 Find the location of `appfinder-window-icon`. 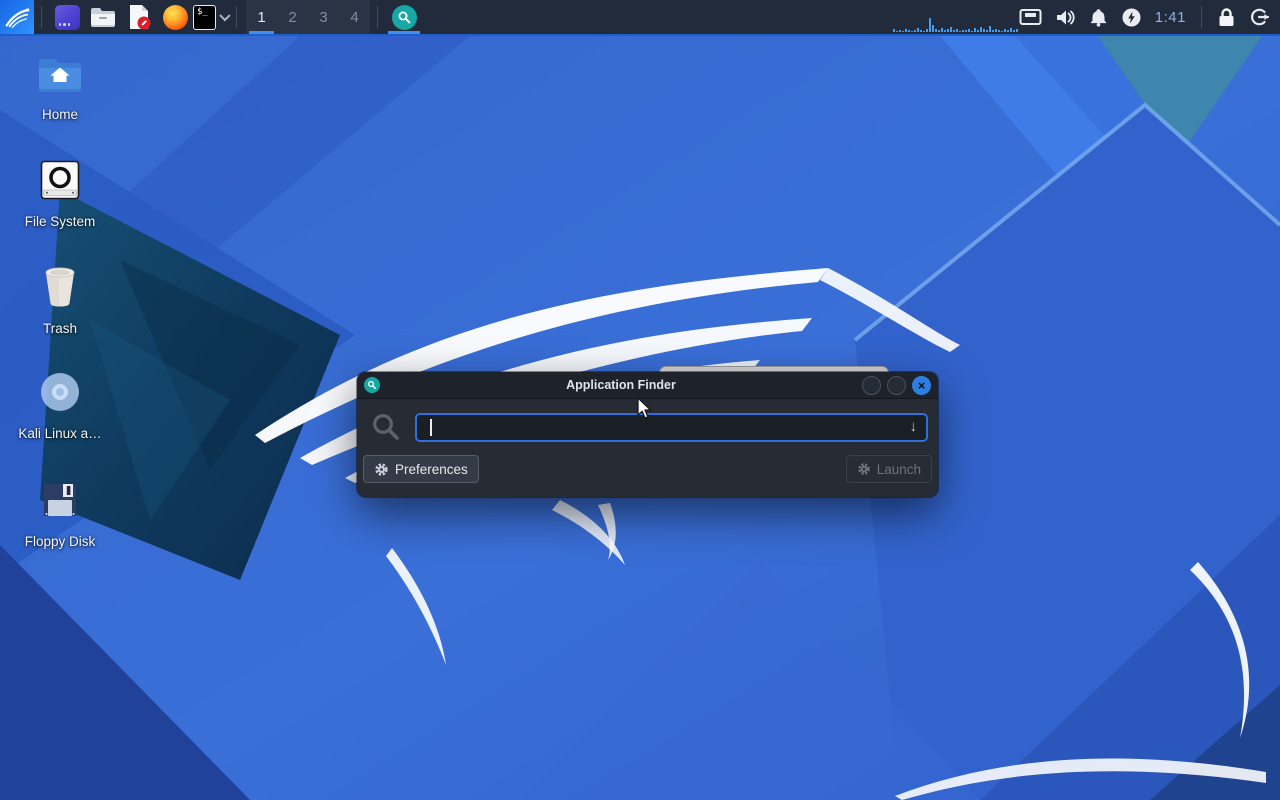

appfinder-window-icon is located at coordinates (372, 385).